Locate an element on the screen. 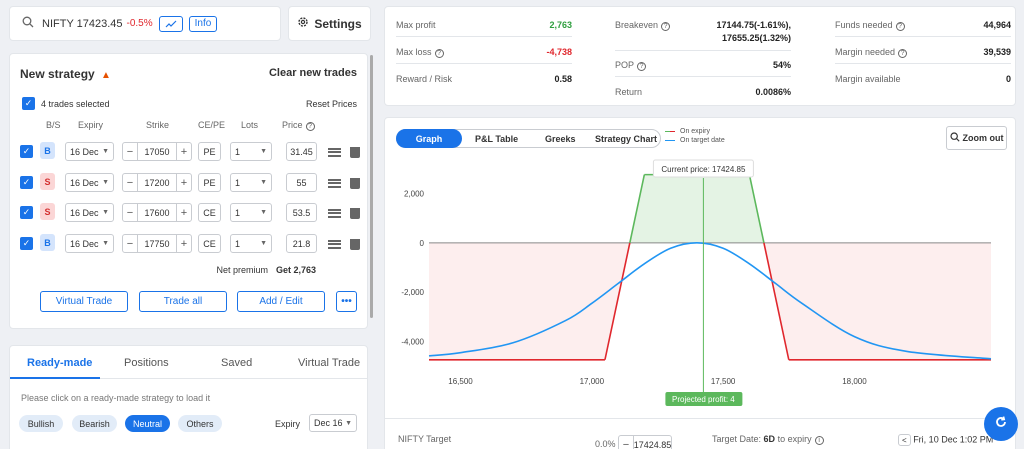 The height and width of the screenshot is (449, 1024). reset-prices-button: Reset Prices is located at coordinates (331, 104).